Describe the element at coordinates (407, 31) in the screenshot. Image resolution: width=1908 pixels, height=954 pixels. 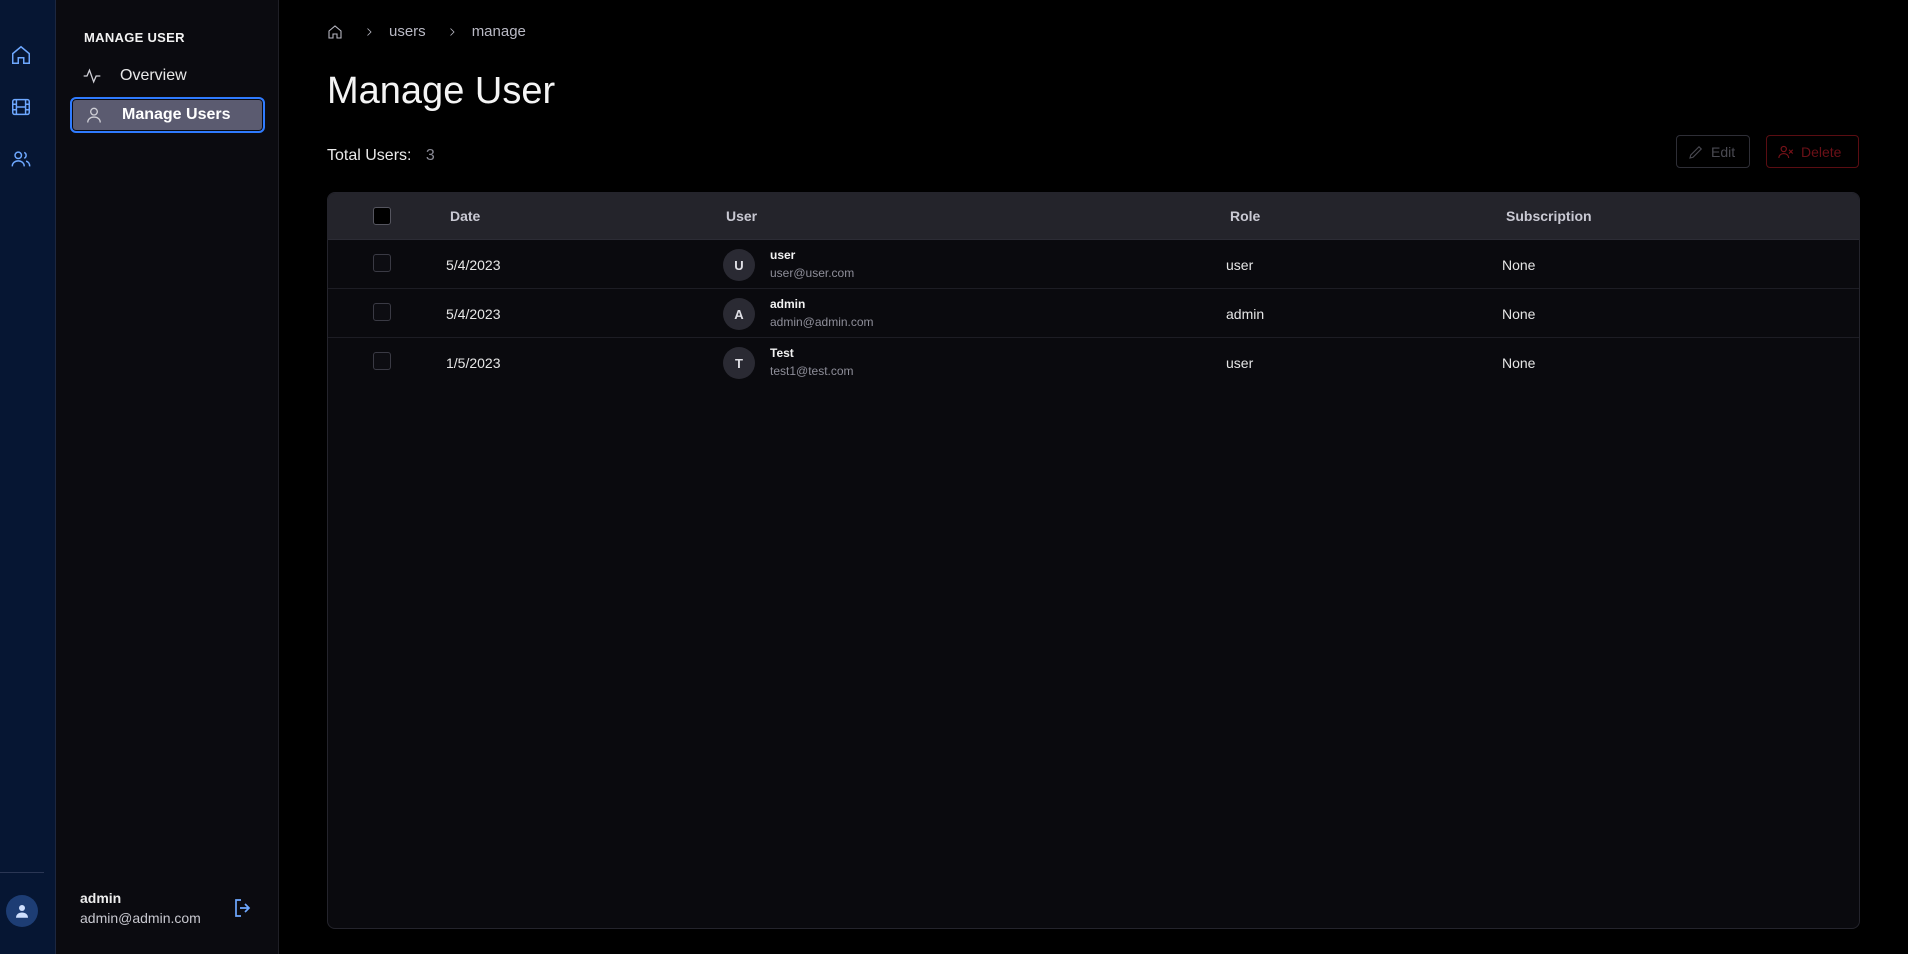
I see `breadcrumb-users: users` at that location.